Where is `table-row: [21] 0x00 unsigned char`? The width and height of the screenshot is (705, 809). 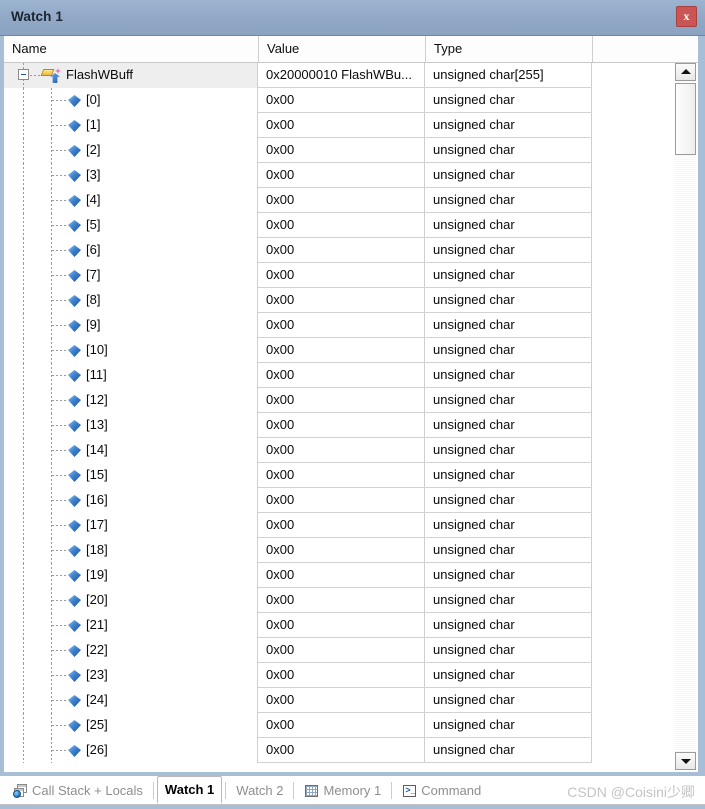
table-row: [21] 0x00 unsigned char is located at coordinates (351, 625).